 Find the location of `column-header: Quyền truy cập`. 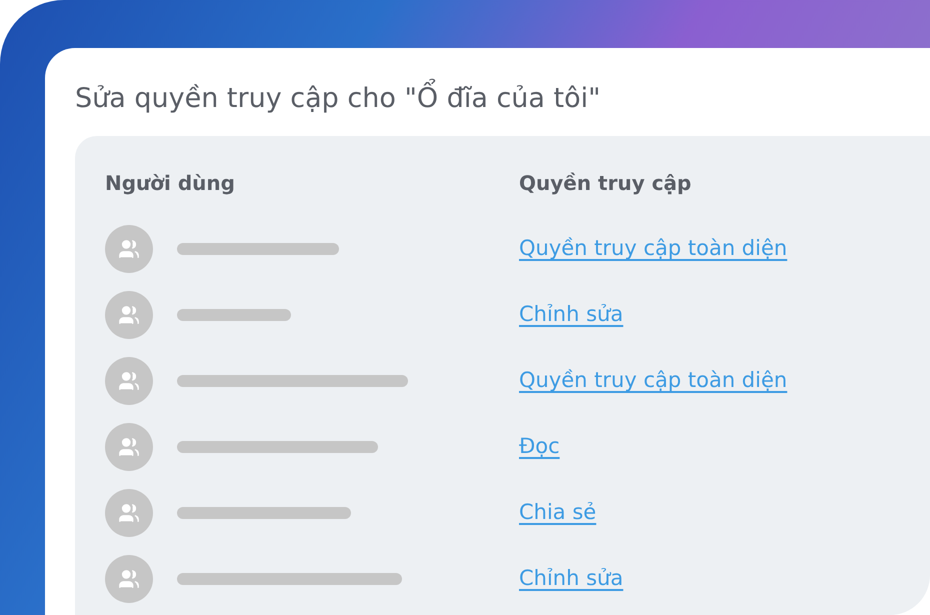

column-header: Quyền truy cập is located at coordinates (605, 183).